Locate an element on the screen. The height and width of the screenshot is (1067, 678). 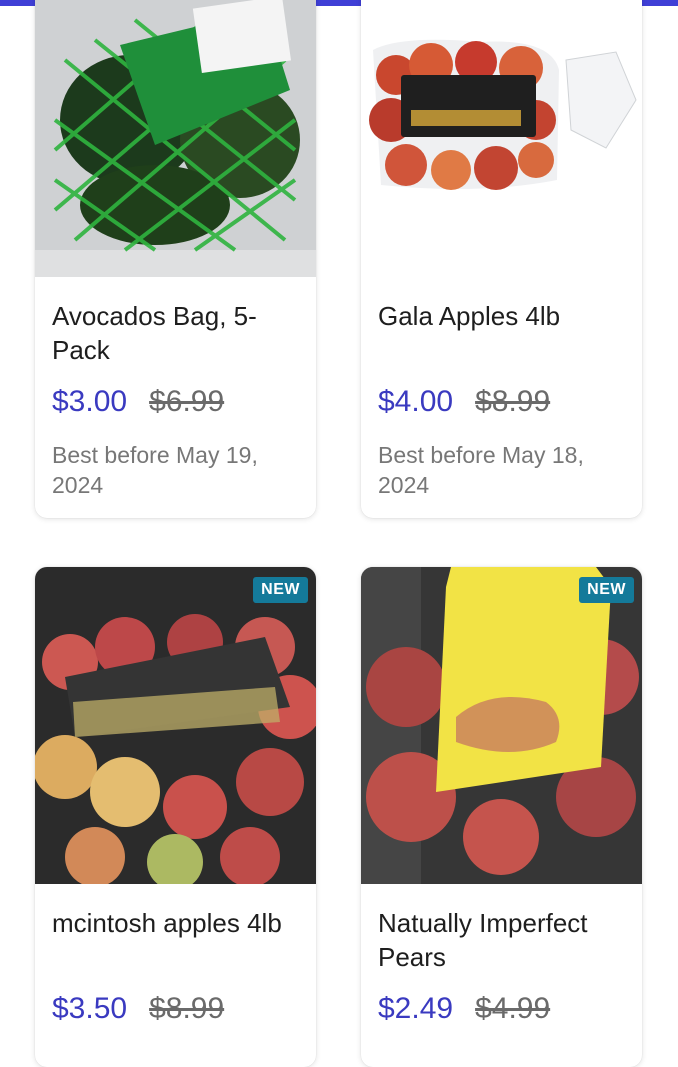
mcintosh-apples-image is located at coordinates (175, 725).